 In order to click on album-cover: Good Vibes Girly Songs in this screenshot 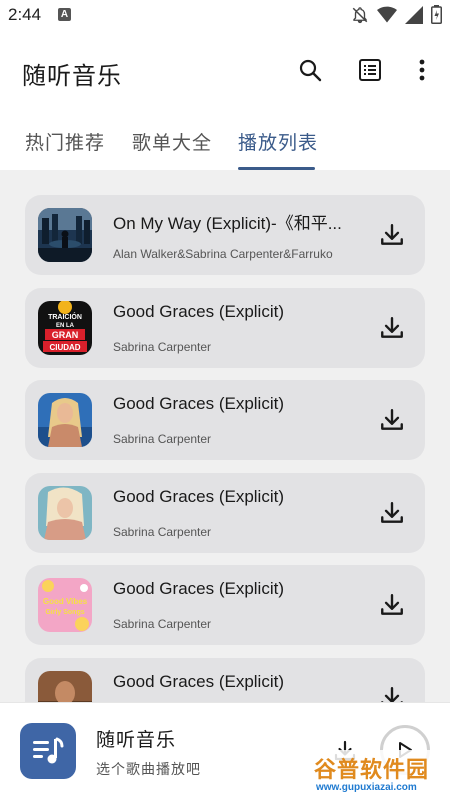, I will do `click(65, 605)`.